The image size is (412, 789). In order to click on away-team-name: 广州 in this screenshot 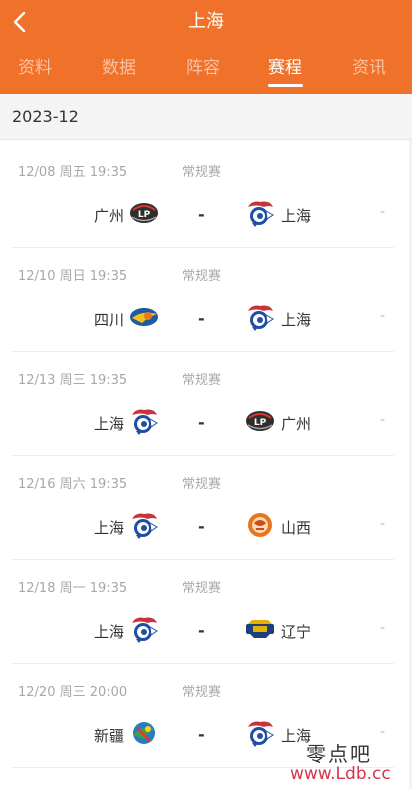, I will do `click(296, 424)`.